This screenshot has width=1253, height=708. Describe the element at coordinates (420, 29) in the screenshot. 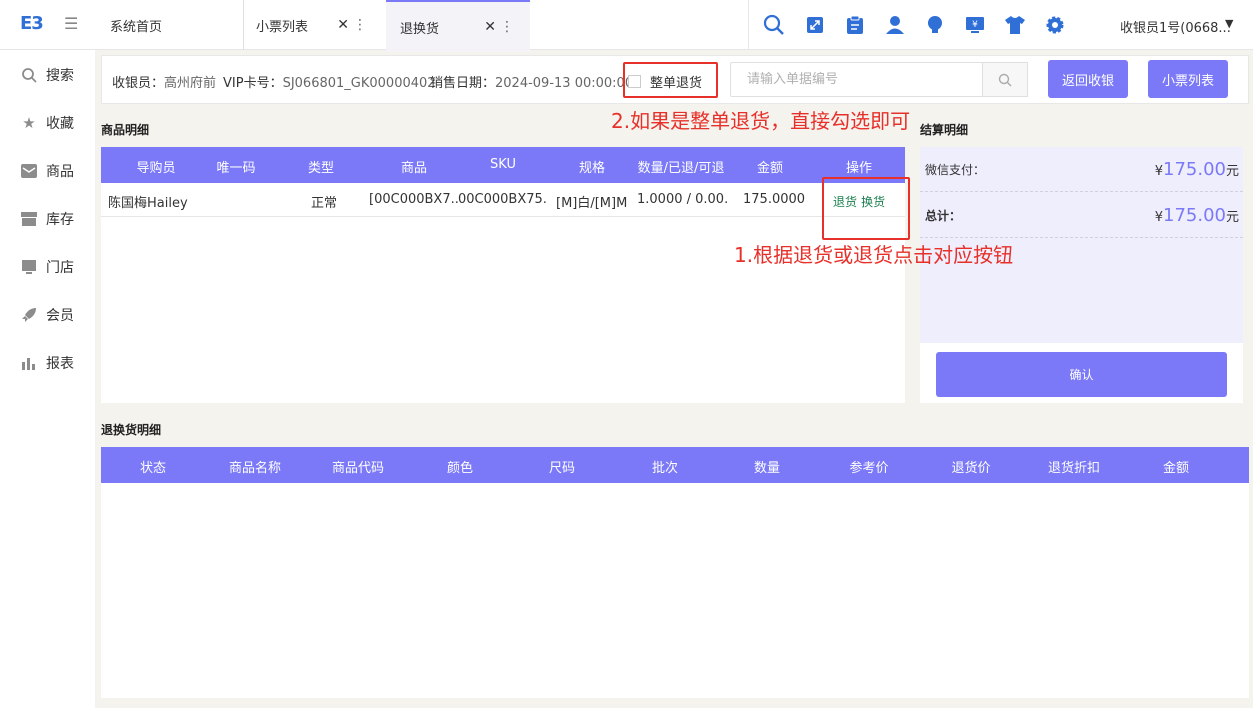

I see `tab-returns-label: 退换货` at that location.